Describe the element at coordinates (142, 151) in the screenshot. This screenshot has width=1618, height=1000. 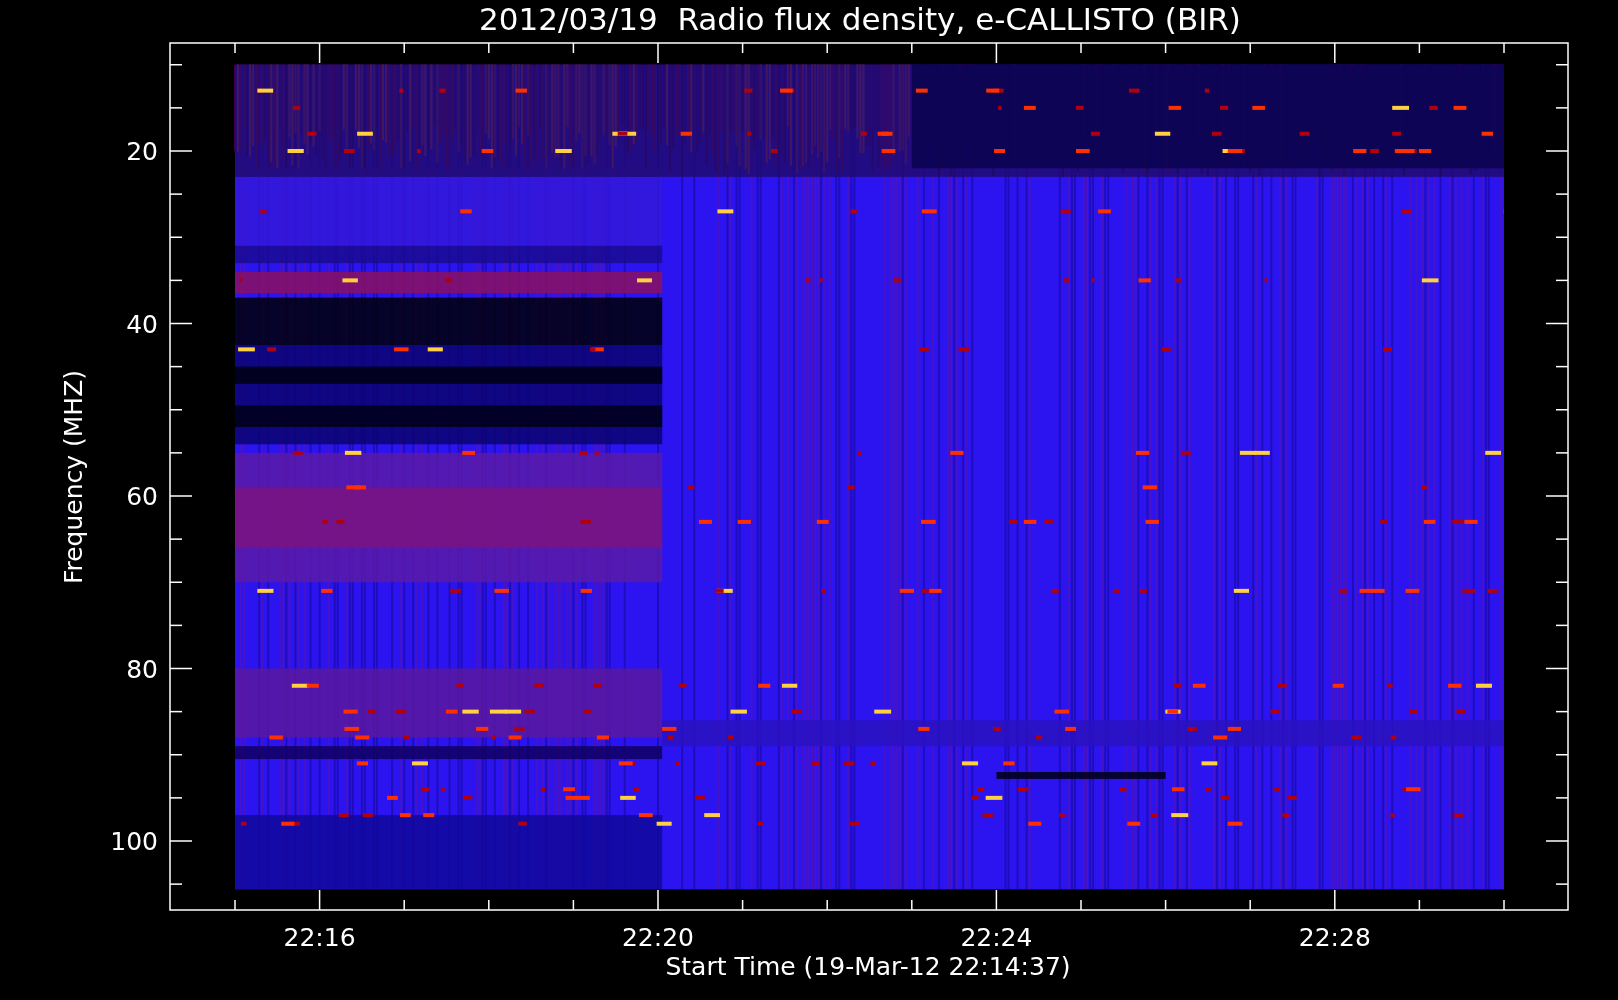
I see `y-tick-label: 20` at that location.